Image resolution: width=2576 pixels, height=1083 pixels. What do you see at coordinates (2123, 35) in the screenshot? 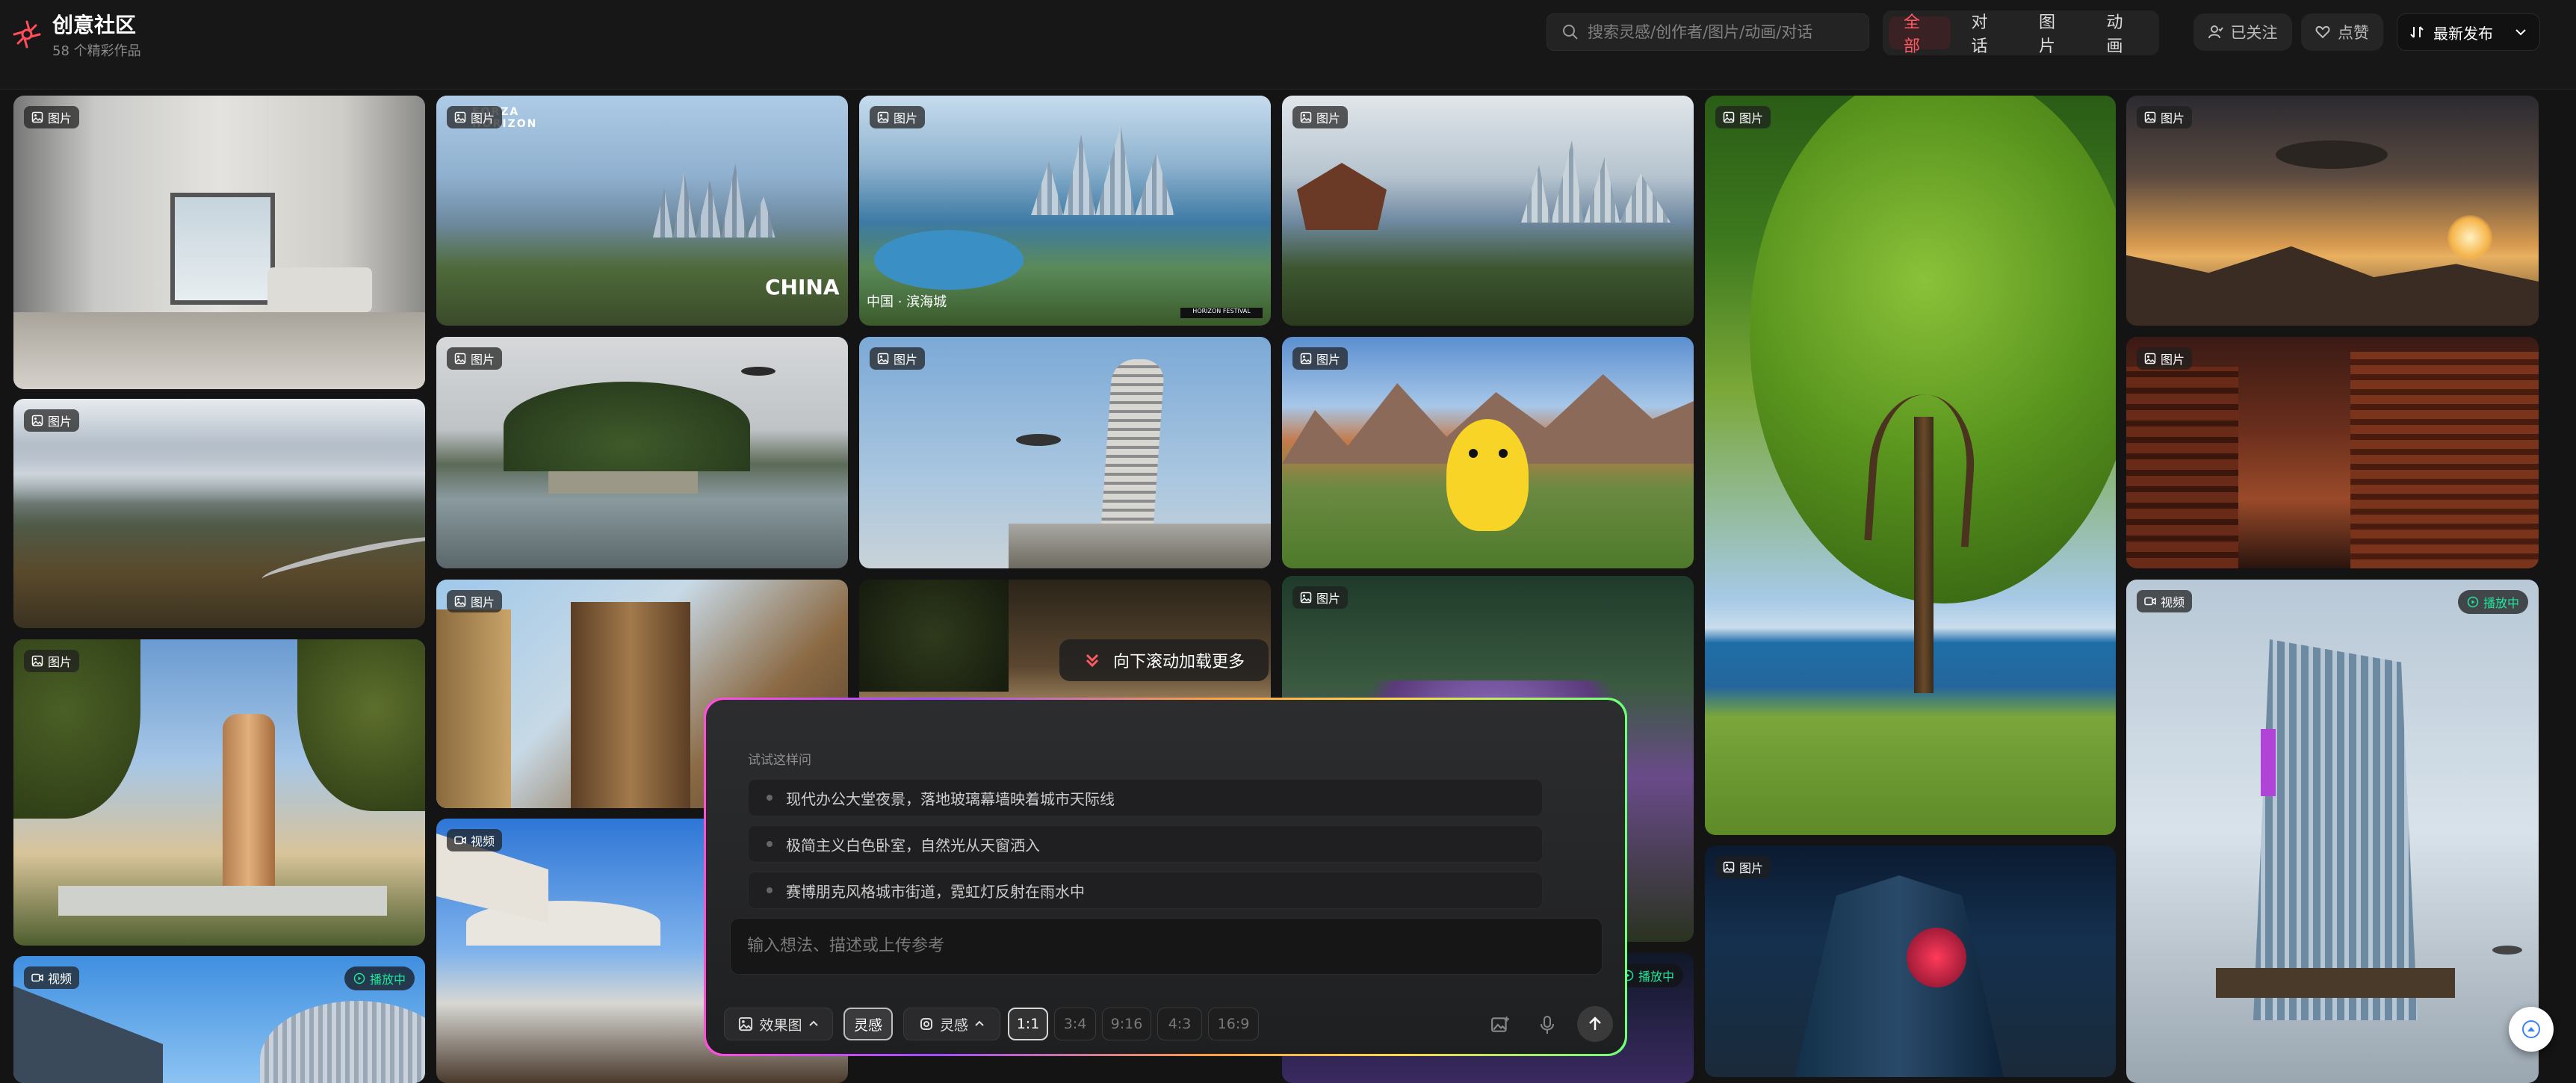
I see `tab-animation: 动画` at bounding box center [2123, 35].